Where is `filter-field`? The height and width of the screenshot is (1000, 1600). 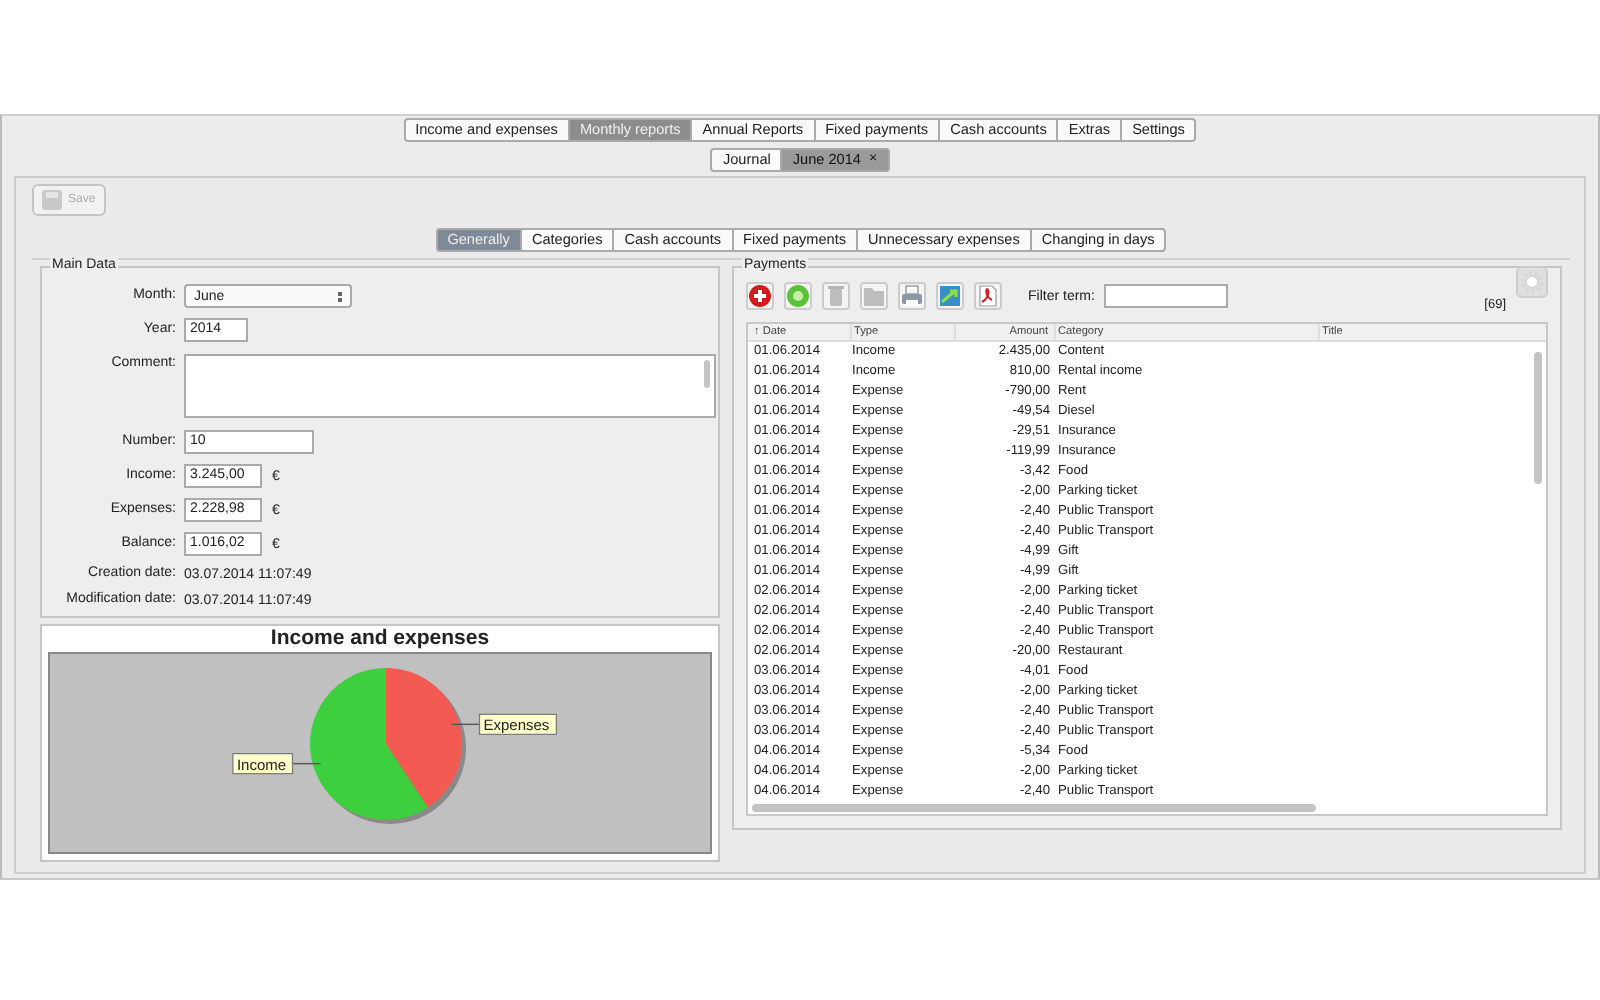
filter-field is located at coordinates (1166, 296).